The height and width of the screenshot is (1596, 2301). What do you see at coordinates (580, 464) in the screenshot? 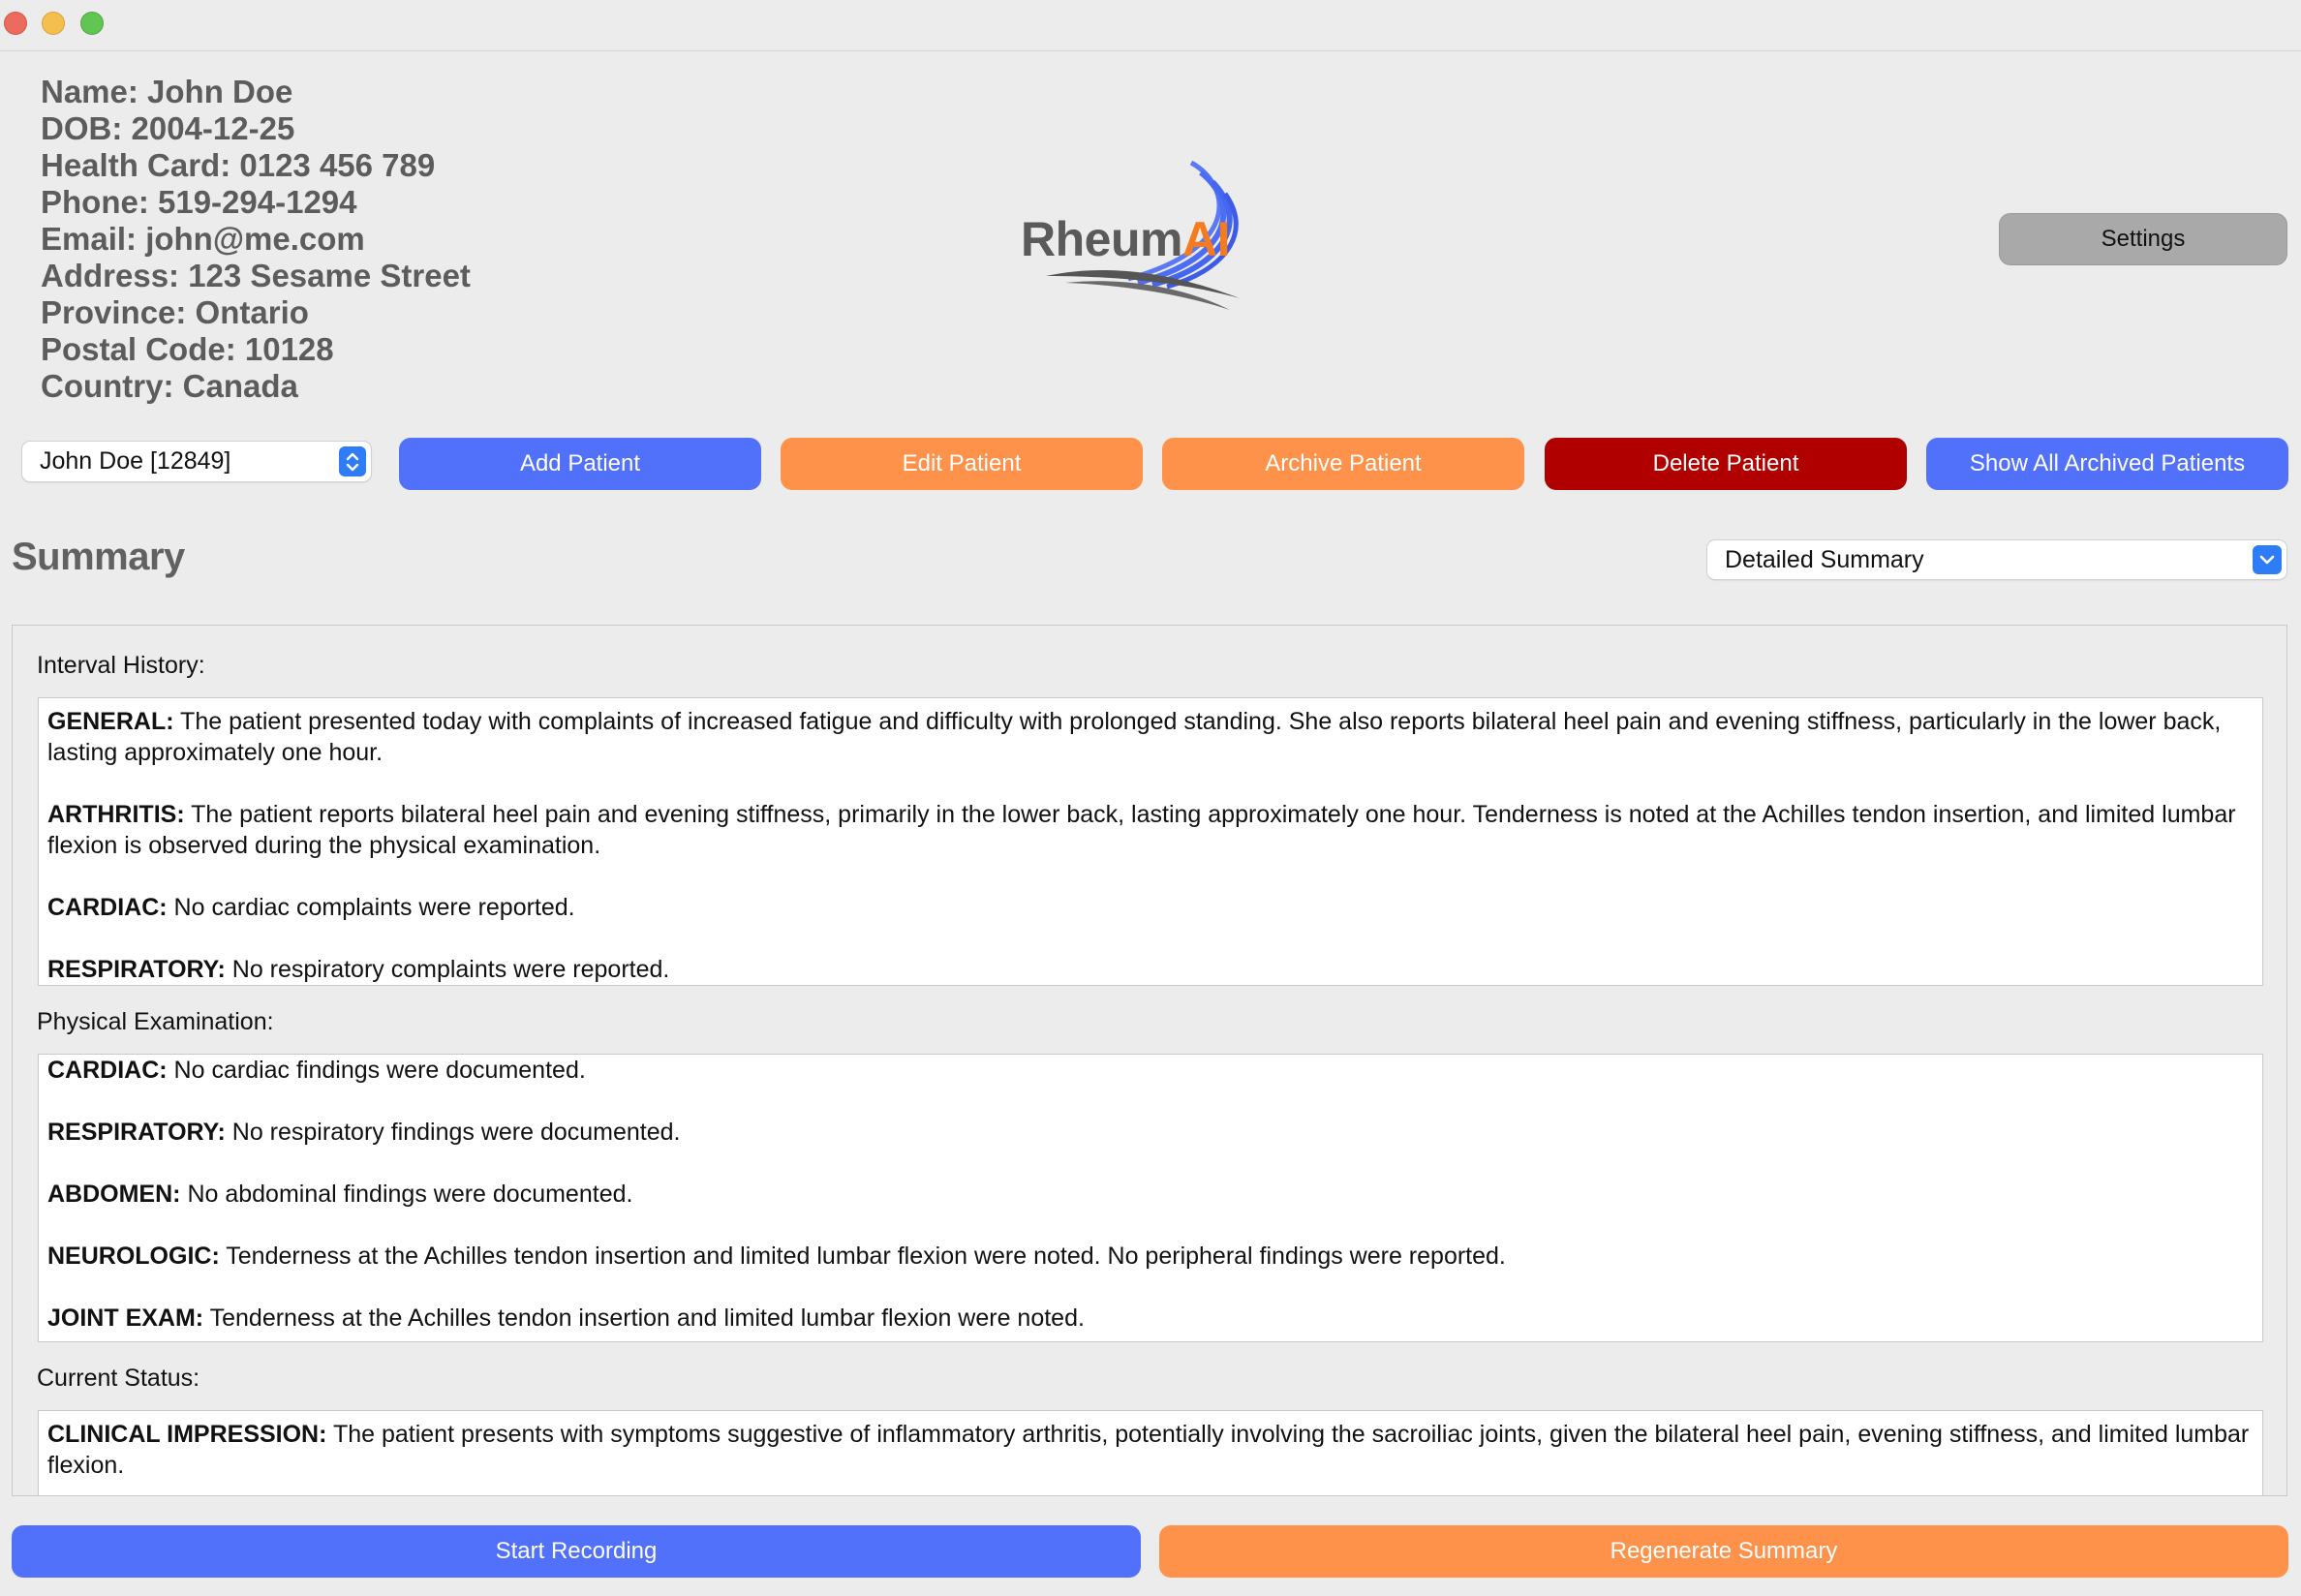
I see `add-patient-button: Add Patient` at bounding box center [580, 464].